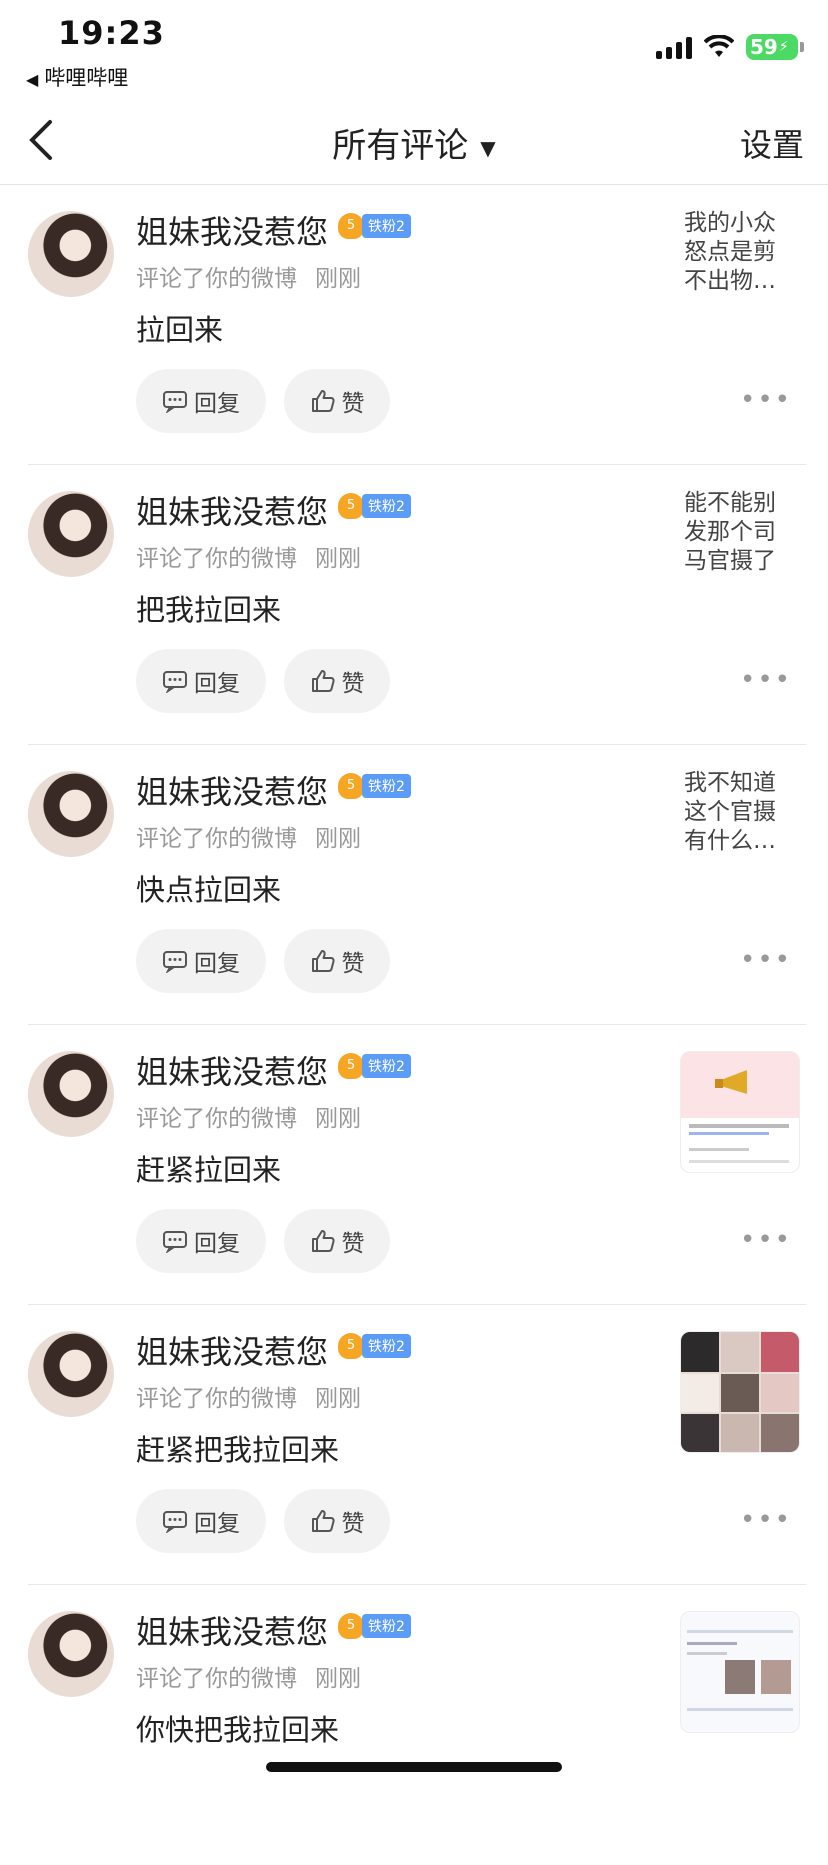  What do you see at coordinates (208, 608) in the screenshot?
I see `comment-text: 把我拉回来` at bounding box center [208, 608].